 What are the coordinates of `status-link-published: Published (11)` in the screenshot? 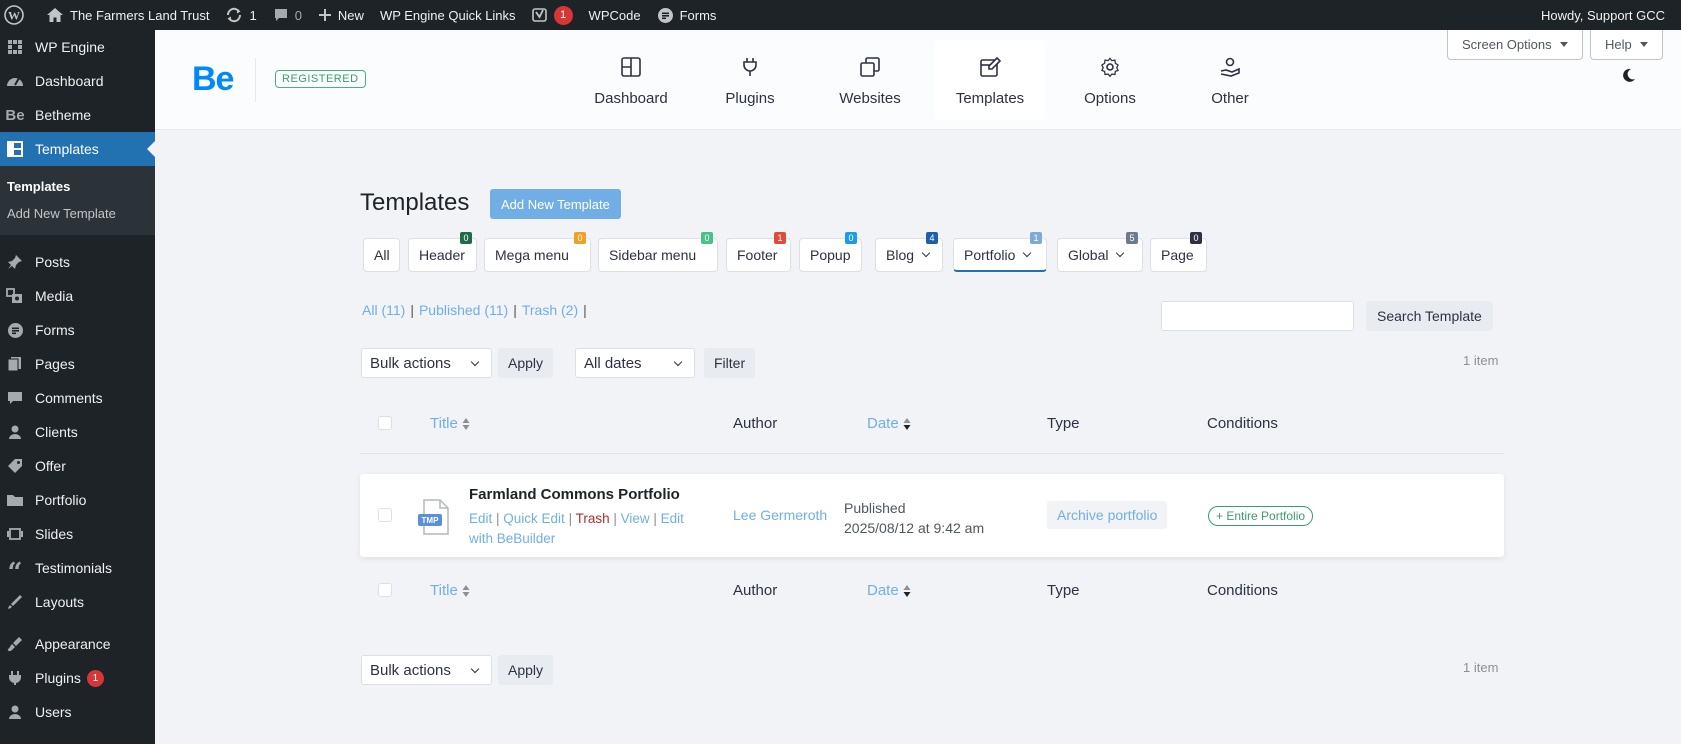 It's located at (463, 310).